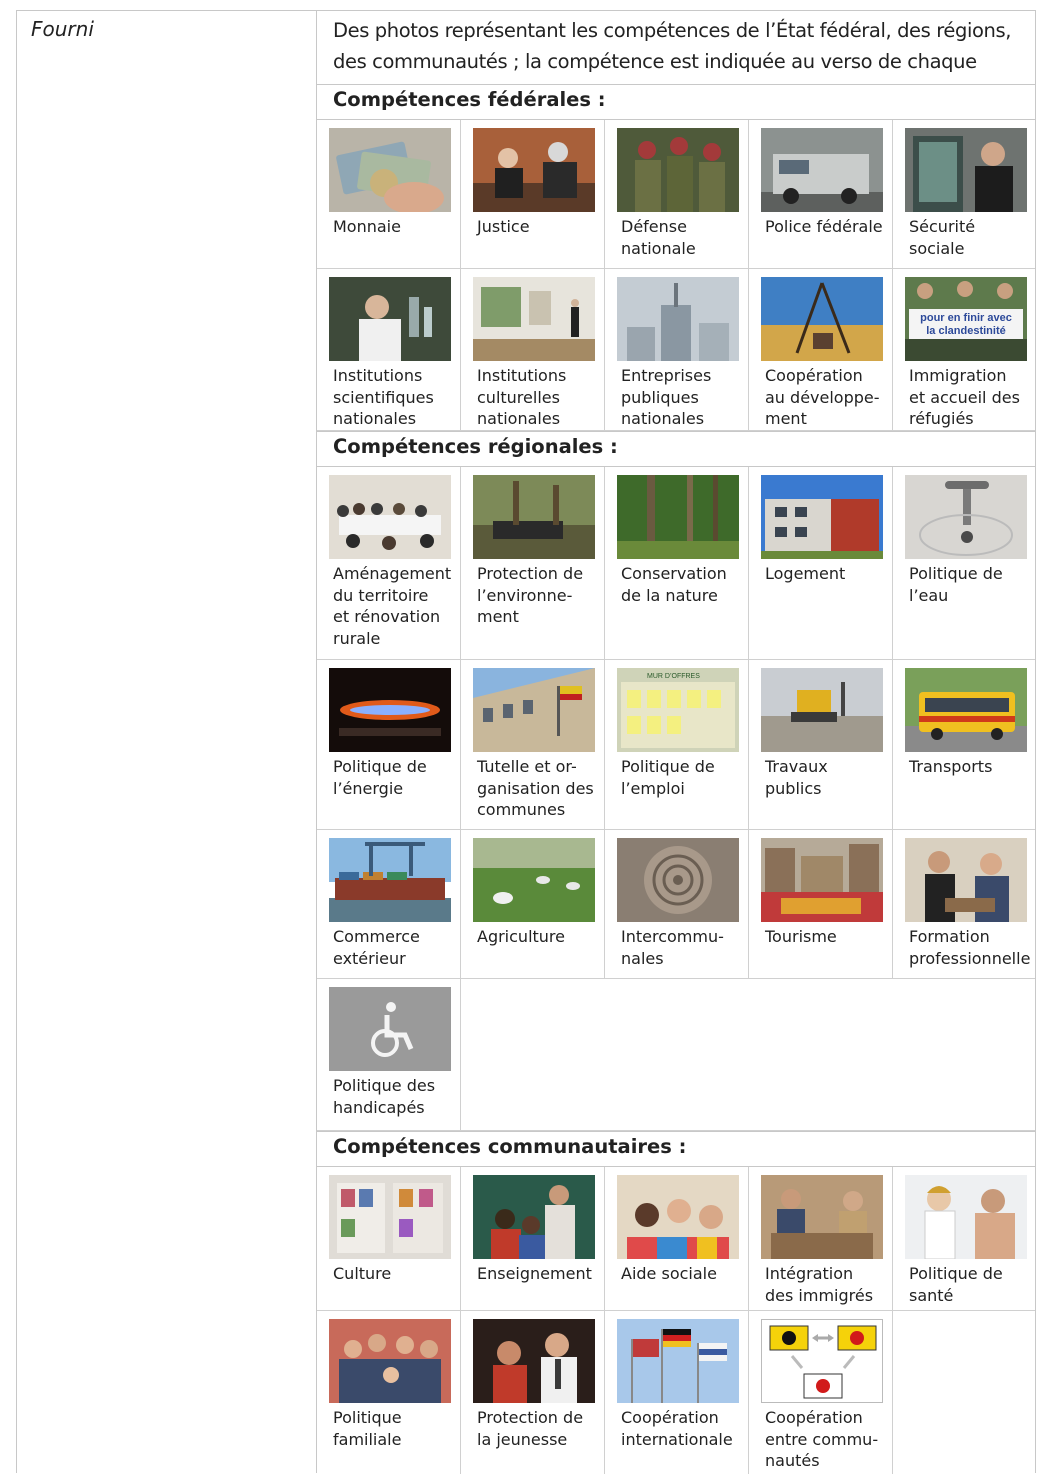 The image size is (1041, 1474). Describe the element at coordinates (376, 947) in the screenshot. I see `caption: Commerce extérieur` at that location.